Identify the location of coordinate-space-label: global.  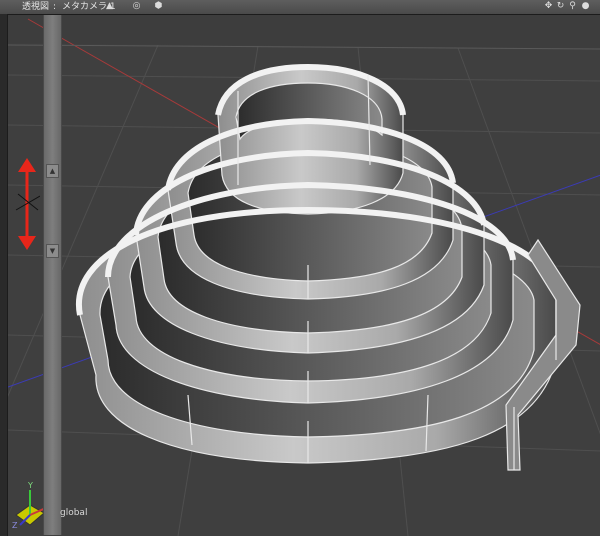
(73, 513).